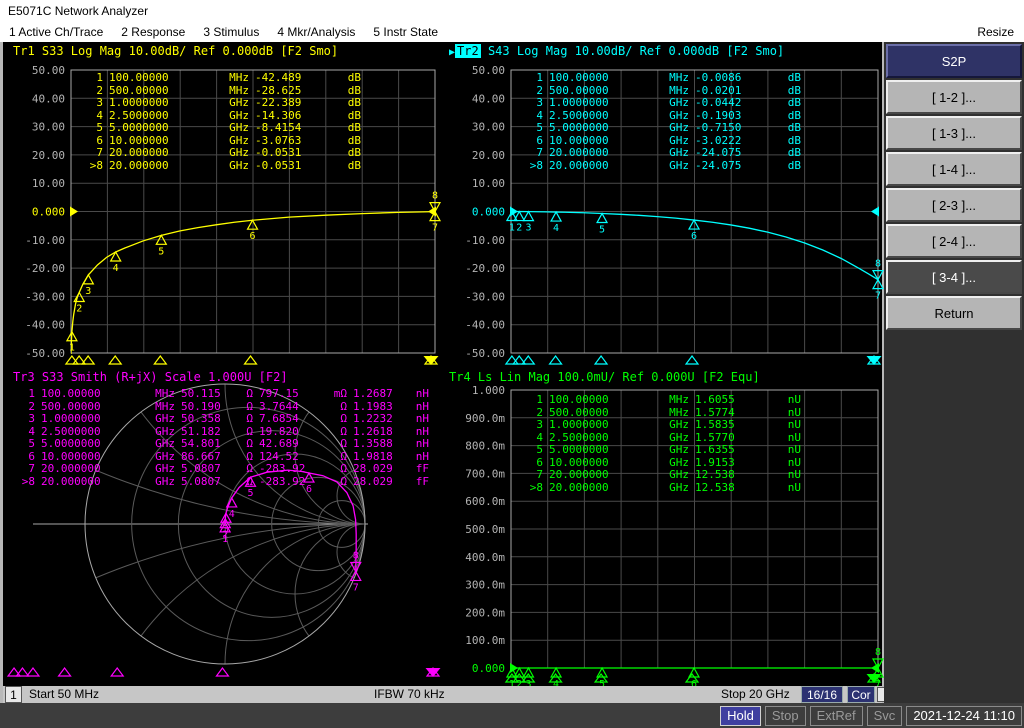 This screenshot has width=1024, height=728. Describe the element at coordinates (45, 268) in the screenshot. I see `tr1-ylabel: -20.00` at that location.